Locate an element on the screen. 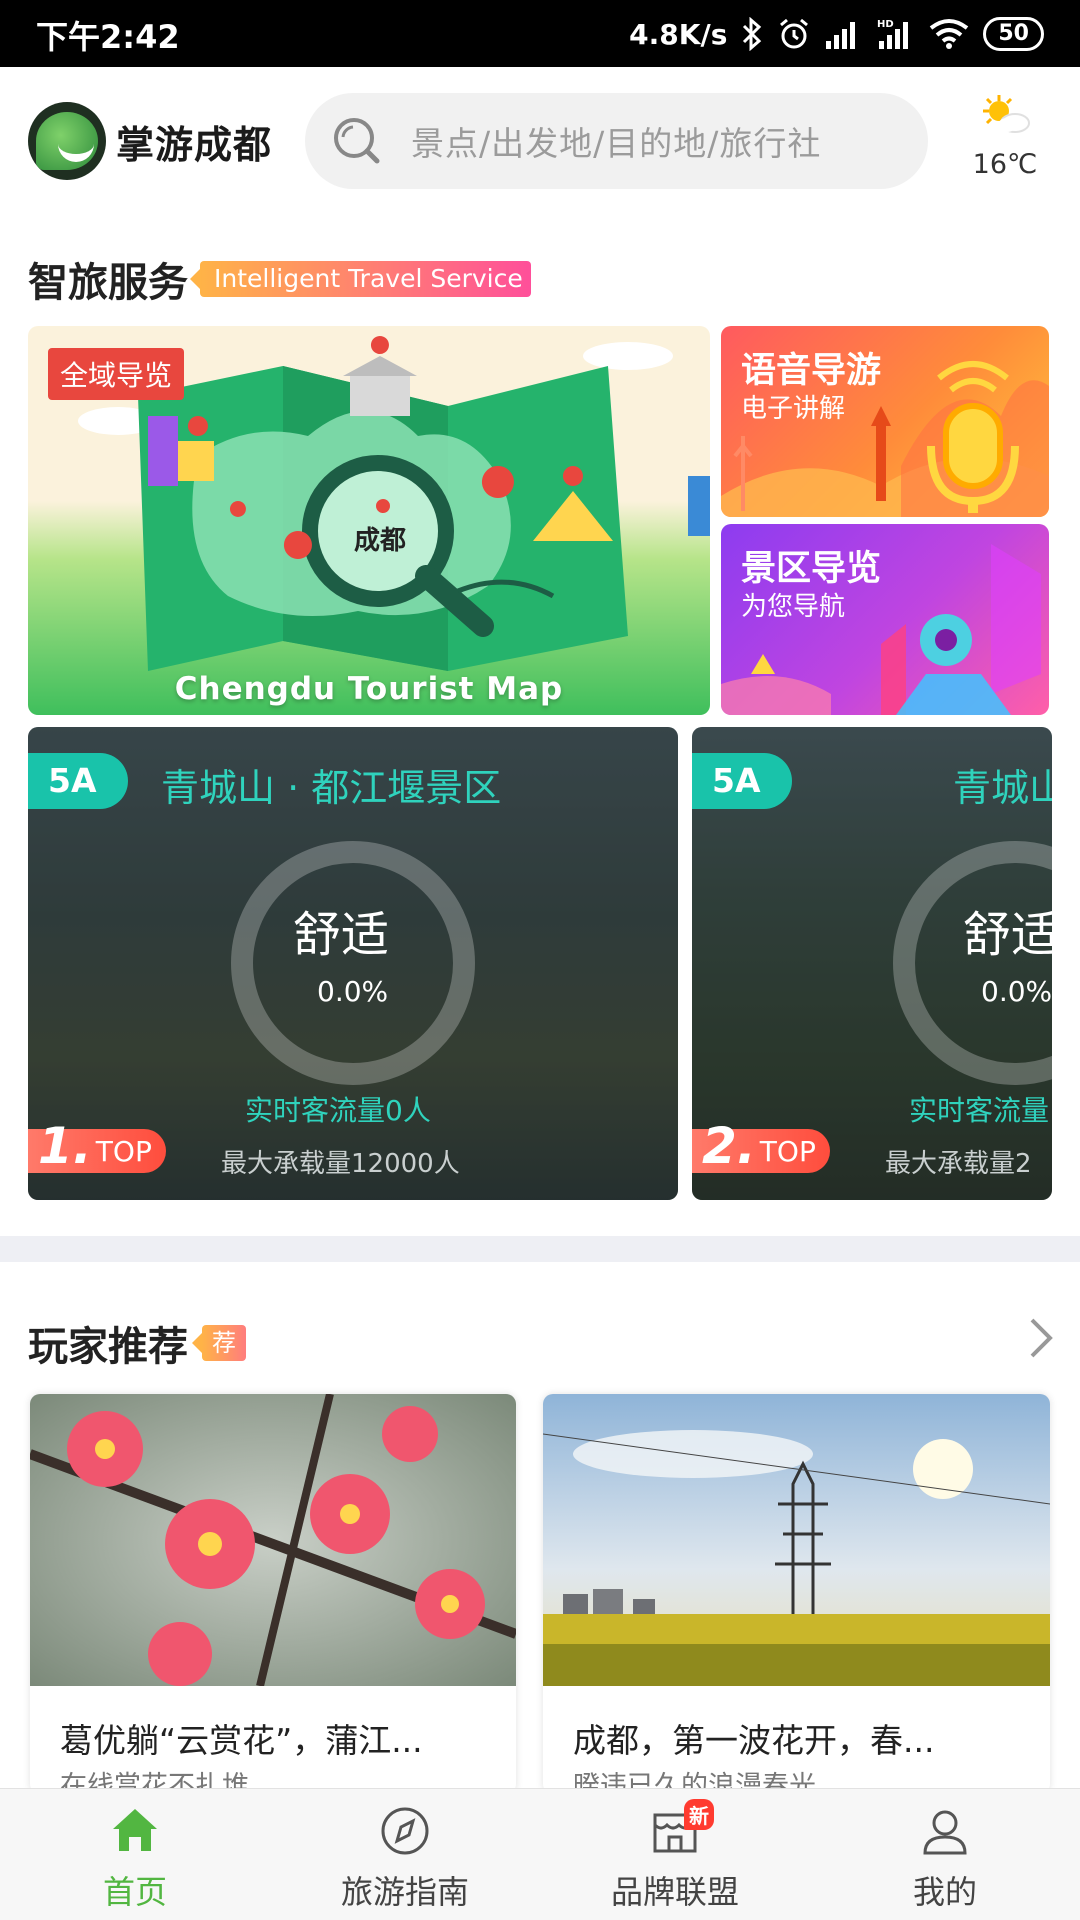 The width and height of the screenshot is (1080, 1920). wifi-icon is located at coordinates (949, 34).